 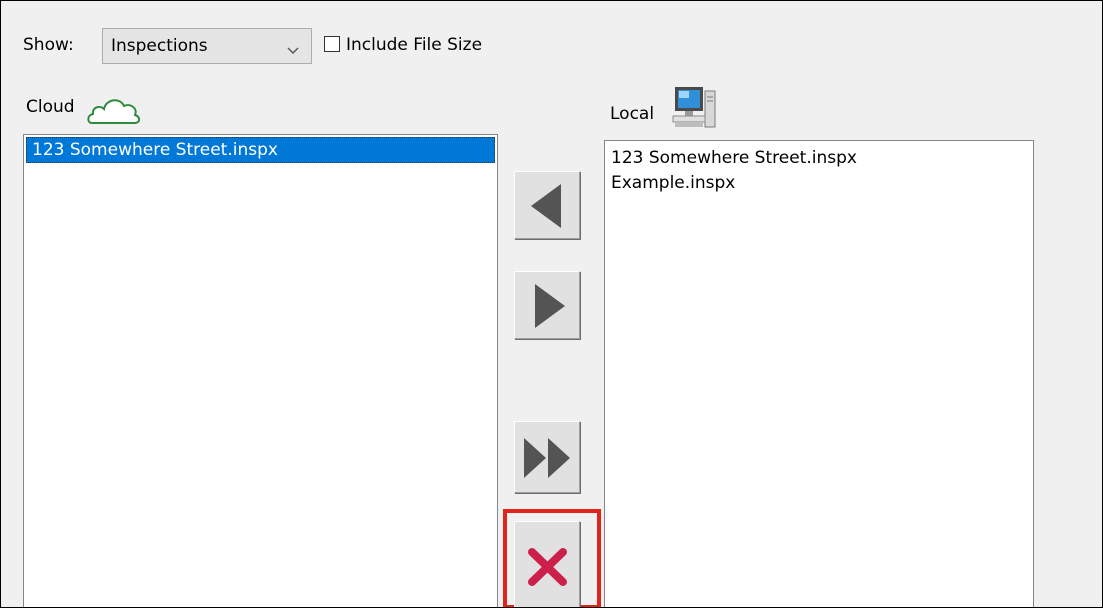 I want to click on download-button, so click(x=547, y=205).